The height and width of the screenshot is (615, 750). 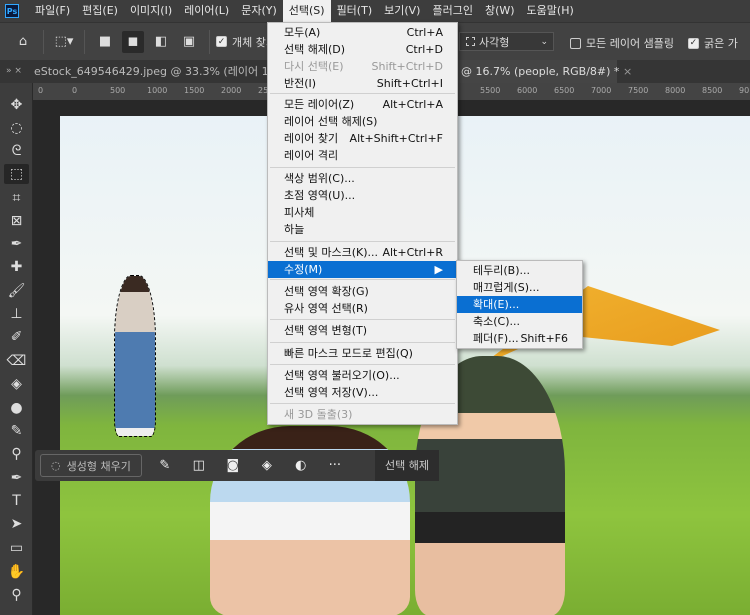 What do you see at coordinates (362, 32) in the screenshot?
I see `select_menu-item: 모두(A) Ctrl+A` at bounding box center [362, 32].